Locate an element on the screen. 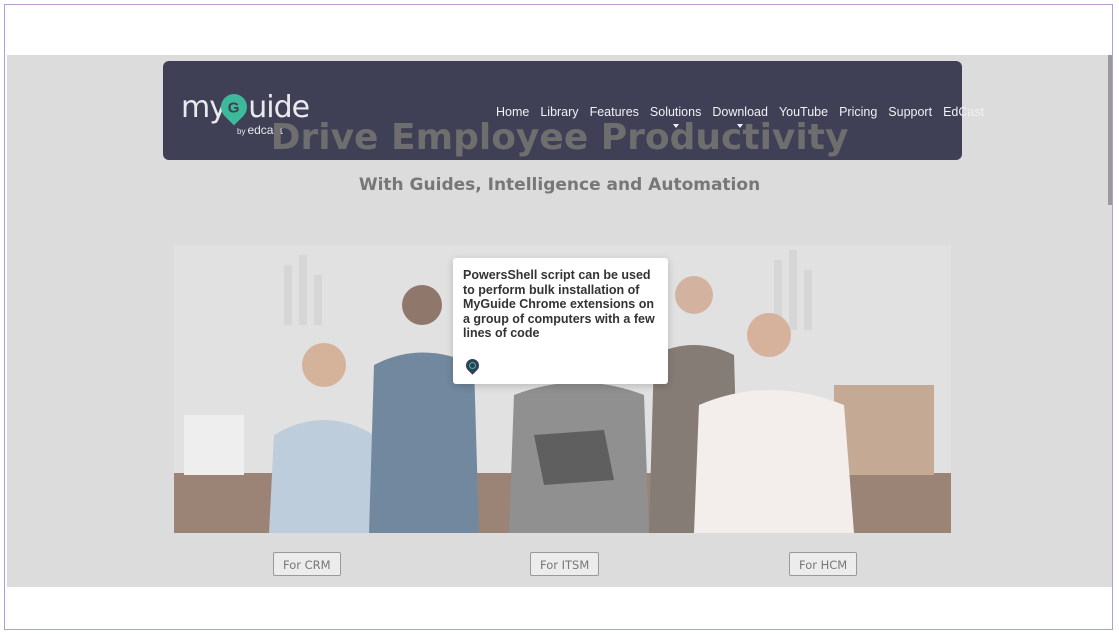  hero-subtitle: With Guides, Intelligence and Automation is located at coordinates (559, 185).